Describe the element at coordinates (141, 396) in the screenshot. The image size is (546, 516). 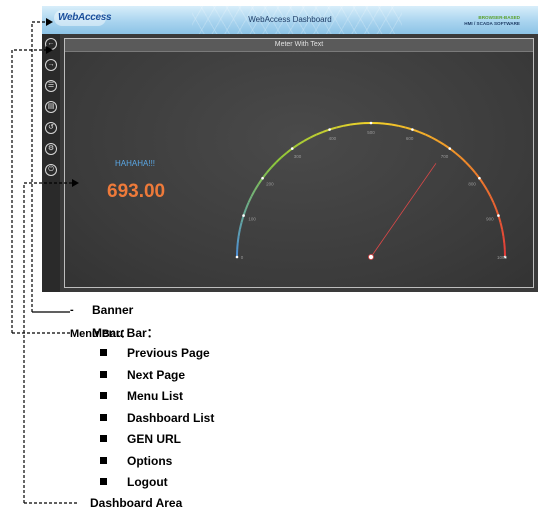
I see `menu-item-menu-list: Menu List` at that location.